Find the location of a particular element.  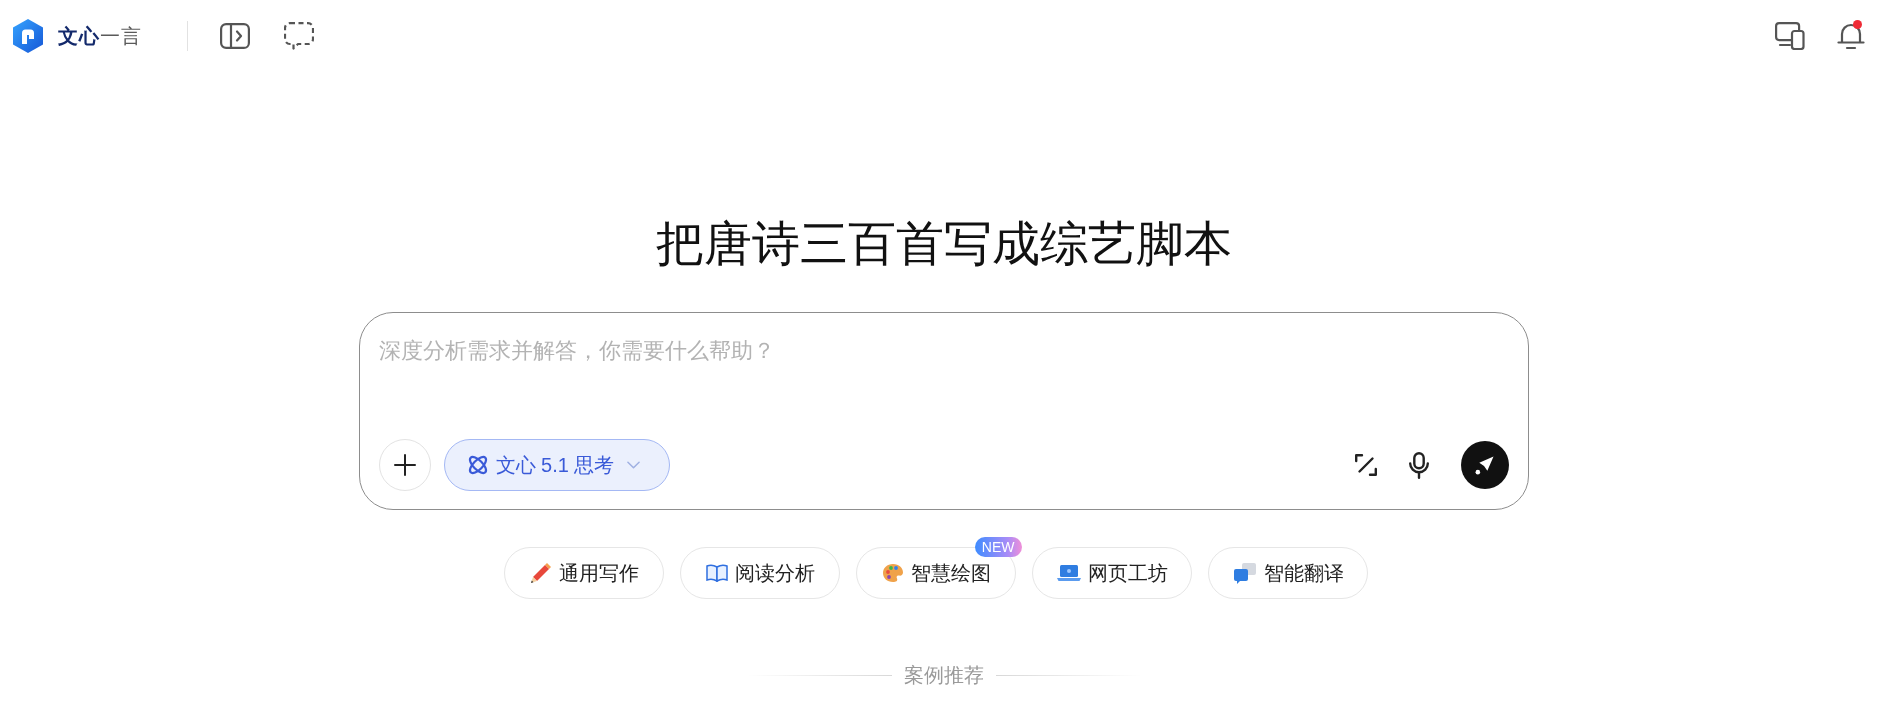

tool-button: 阅读分析 is located at coordinates (759, 573).